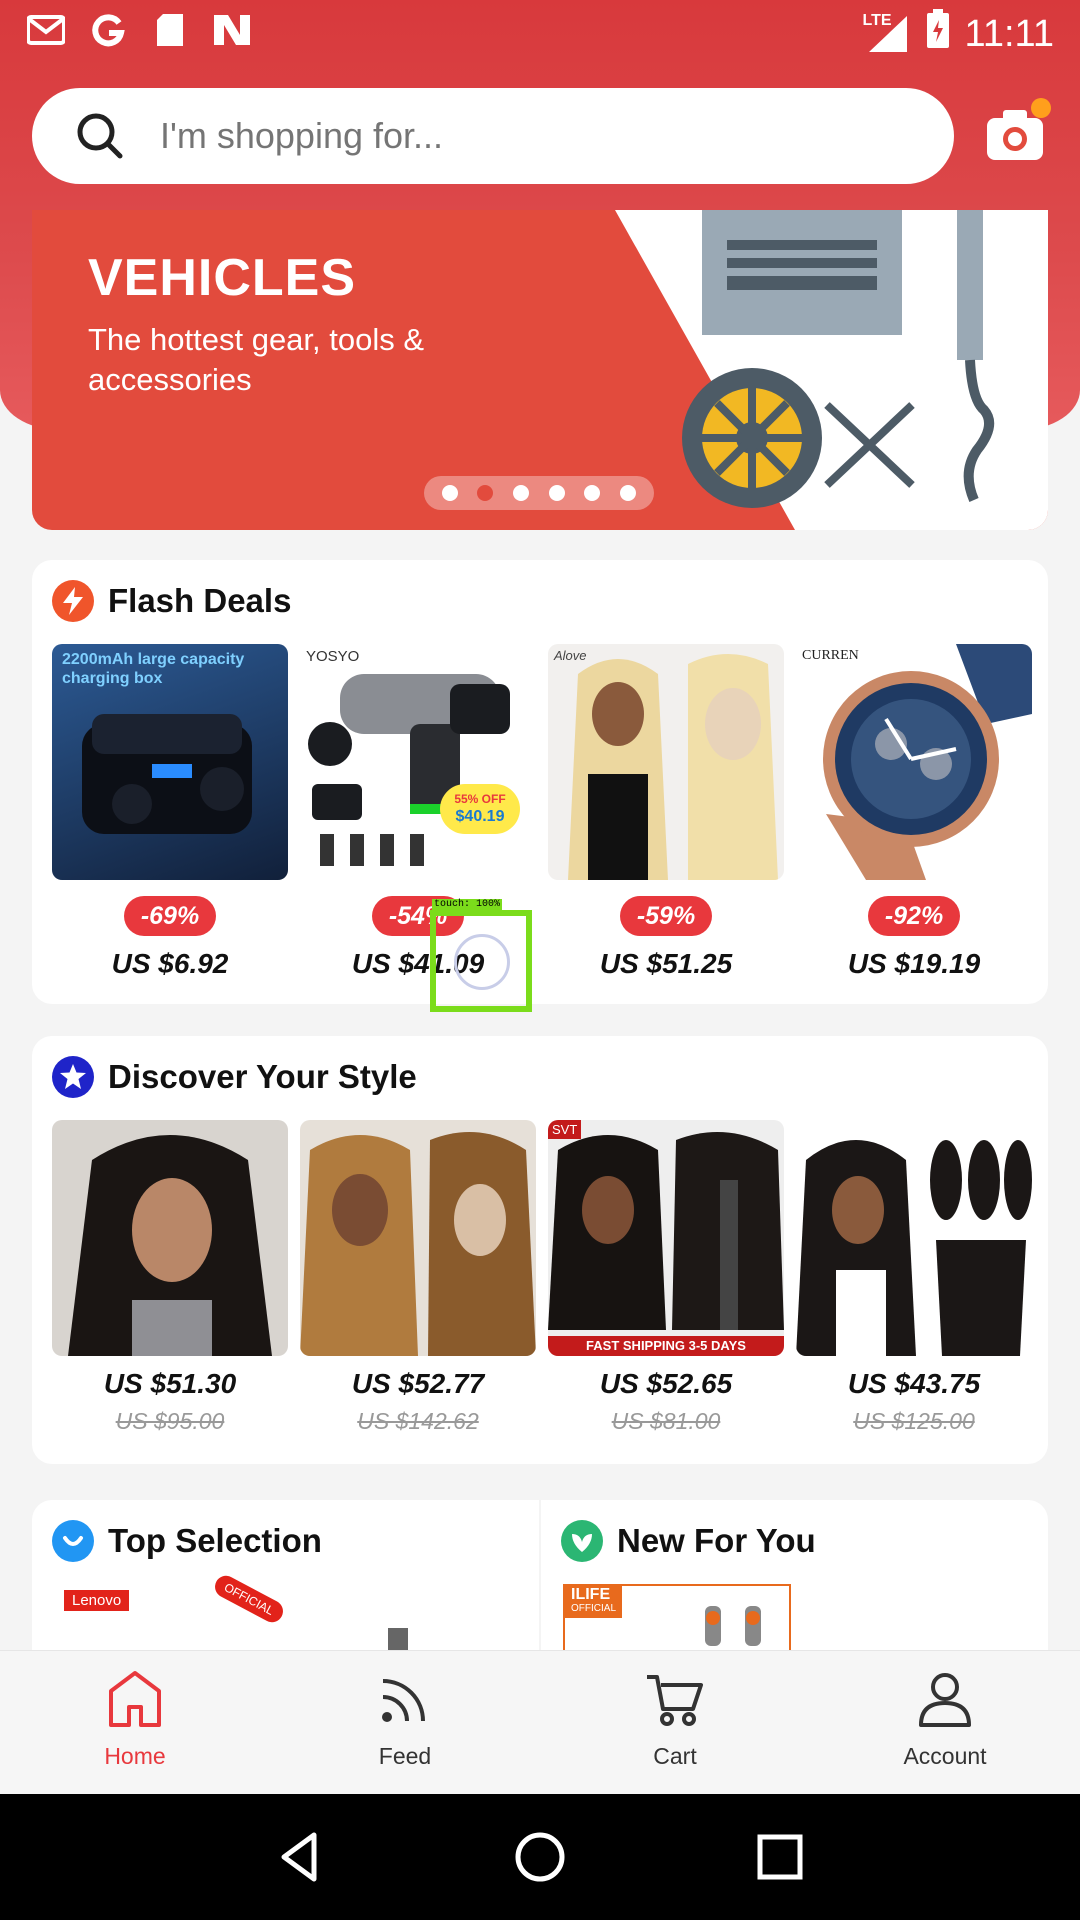 The height and width of the screenshot is (1920, 1080). What do you see at coordinates (409, 770) in the screenshot?
I see `massage-gun-graphic` at bounding box center [409, 770].